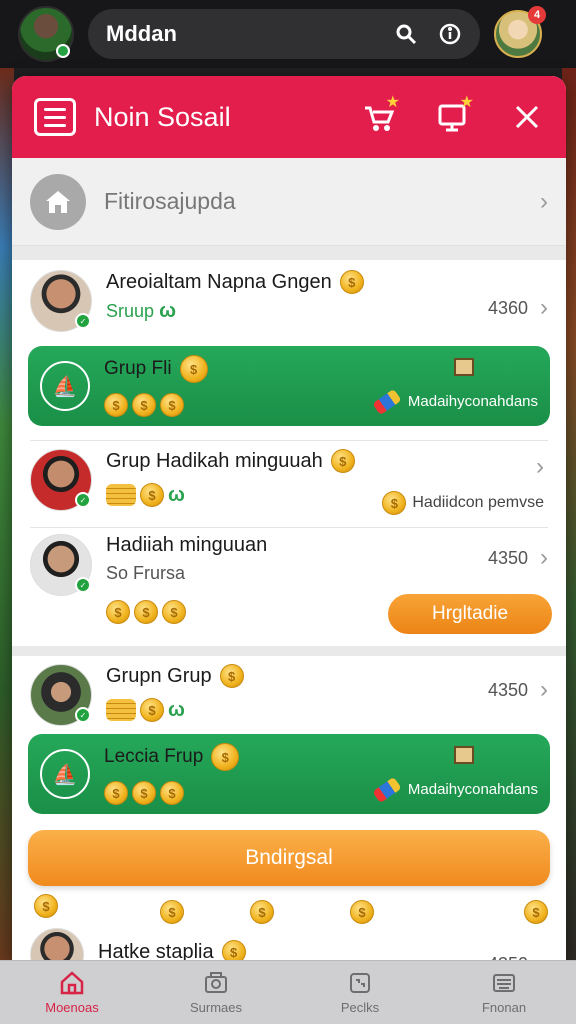 Image resolution: width=576 pixels, height=1024 pixels. What do you see at coordinates (406, 34) in the screenshot?
I see `search-icon` at bounding box center [406, 34].